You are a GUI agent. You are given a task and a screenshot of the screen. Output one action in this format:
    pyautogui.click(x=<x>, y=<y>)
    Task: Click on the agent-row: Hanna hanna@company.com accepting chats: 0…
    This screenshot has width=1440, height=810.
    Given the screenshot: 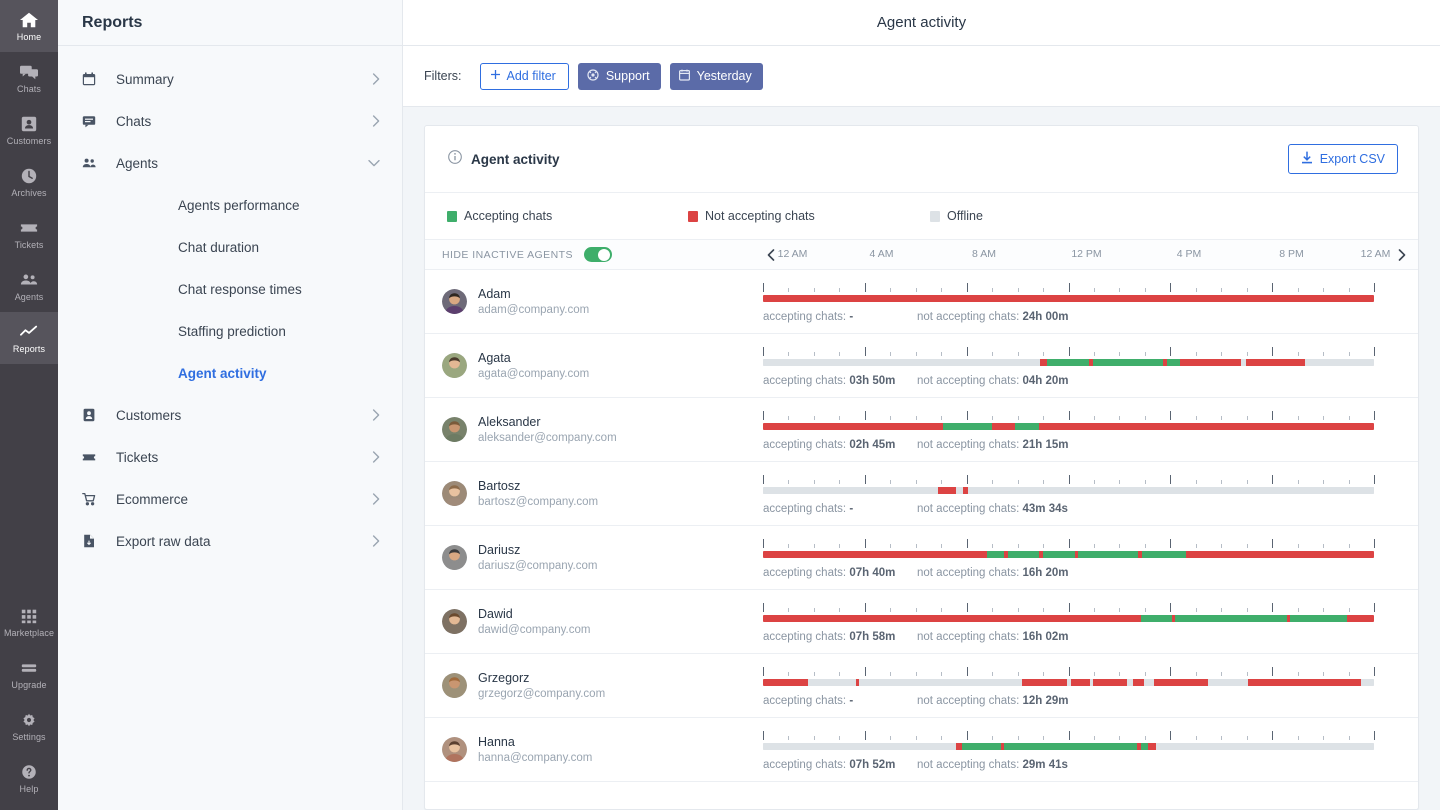 What is the action you would take?
    pyautogui.click(x=921, y=750)
    